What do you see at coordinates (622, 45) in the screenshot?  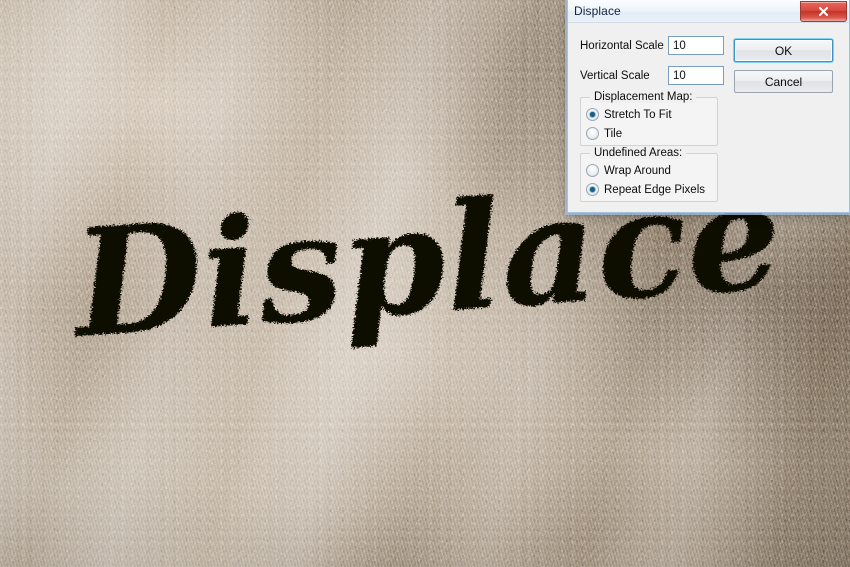 I see `horizontal-scale-label: Horizontal Scale` at bounding box center [622, 45].